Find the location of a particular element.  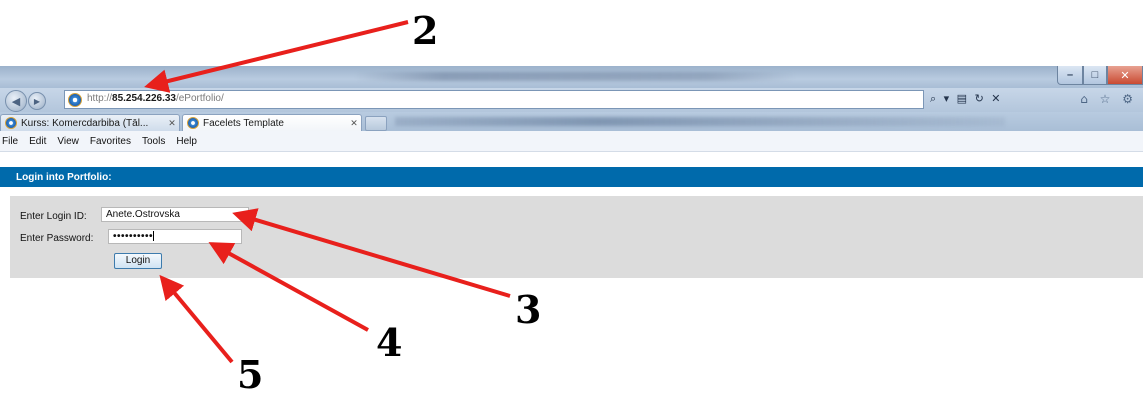

url-text: http://85.254.226.33/ePortfolio/ is located at coordinates (155, 98).